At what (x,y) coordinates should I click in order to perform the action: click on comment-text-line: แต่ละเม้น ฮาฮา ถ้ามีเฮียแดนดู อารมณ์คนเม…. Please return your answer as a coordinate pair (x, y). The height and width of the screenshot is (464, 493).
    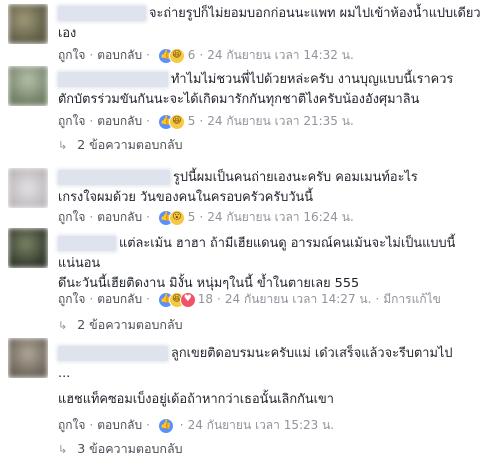
    Looking at the image, I should click on (287, 243).